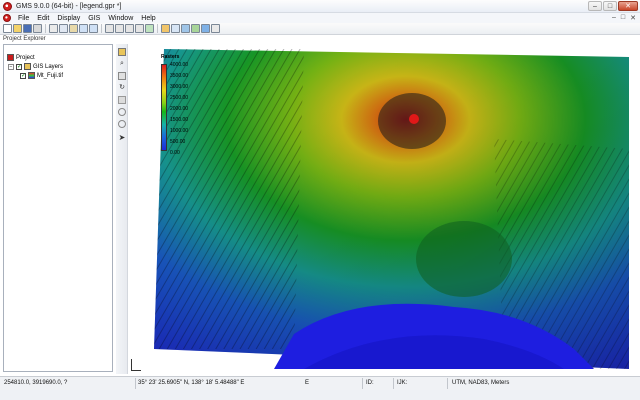  What do you see at coordinates (179, 76) in the screenshot?
I see `legend-label: 3500.00` at bounding box center [179, 76].